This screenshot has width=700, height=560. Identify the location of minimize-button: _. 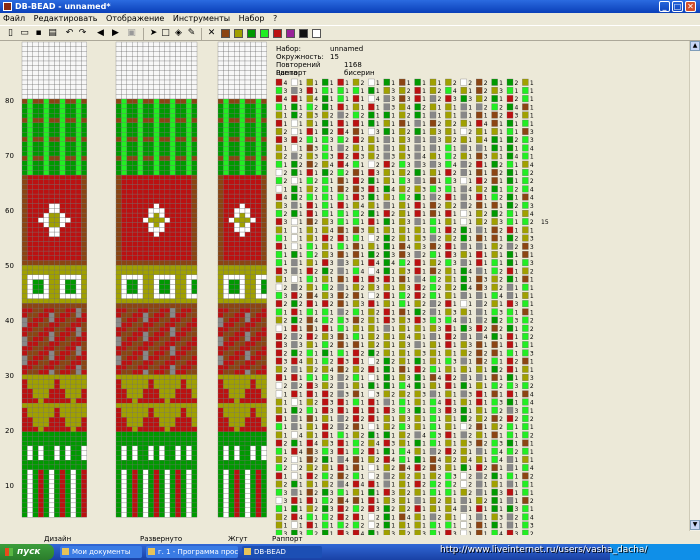
(664, 6).